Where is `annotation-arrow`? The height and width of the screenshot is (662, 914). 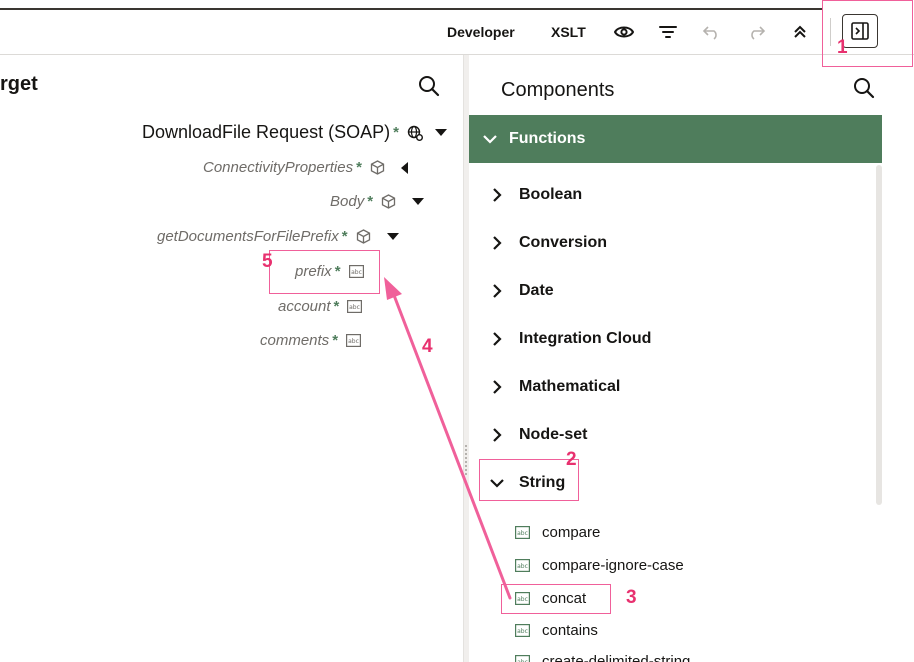
annotation-arrow is located at coordinates (448, 438).